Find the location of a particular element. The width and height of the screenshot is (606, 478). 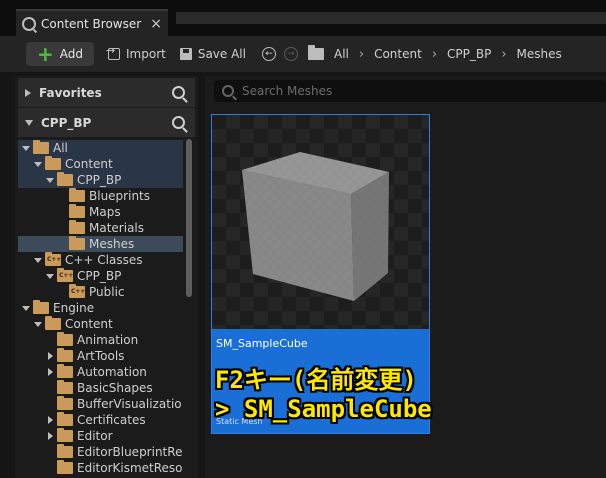

tree-item: Editor is located at coordinates (100, 436).